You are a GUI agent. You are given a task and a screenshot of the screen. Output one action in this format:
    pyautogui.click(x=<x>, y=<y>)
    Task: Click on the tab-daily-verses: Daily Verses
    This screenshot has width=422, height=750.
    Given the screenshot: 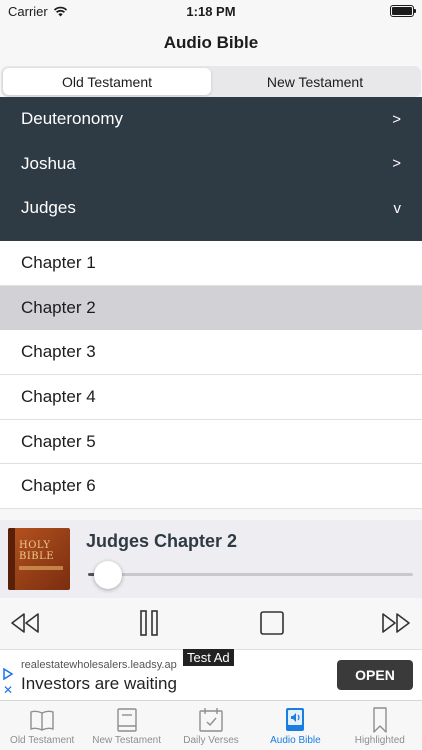 What is the action you would take?
    pyautogui.click(x=211, y=725)
    